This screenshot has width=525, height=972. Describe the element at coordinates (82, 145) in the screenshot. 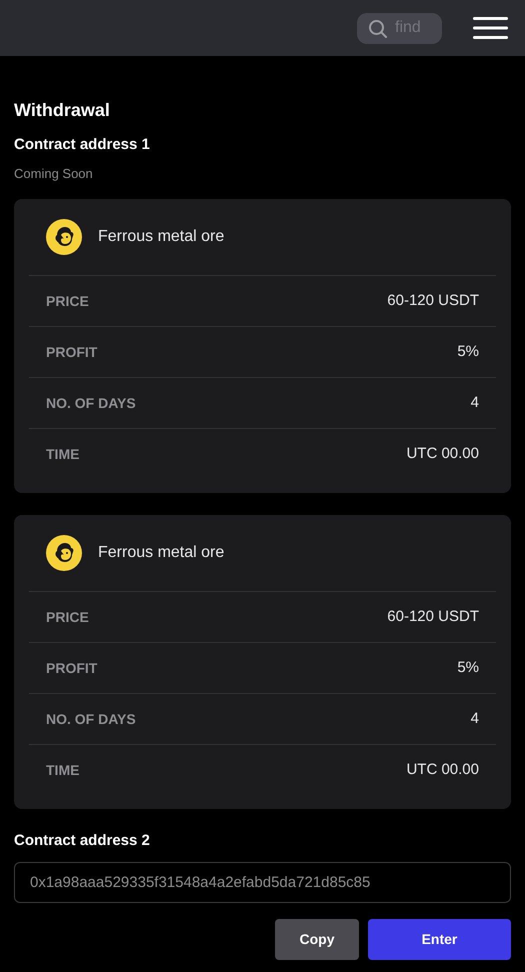

I see `section-heading: Contract address 1` at that location.